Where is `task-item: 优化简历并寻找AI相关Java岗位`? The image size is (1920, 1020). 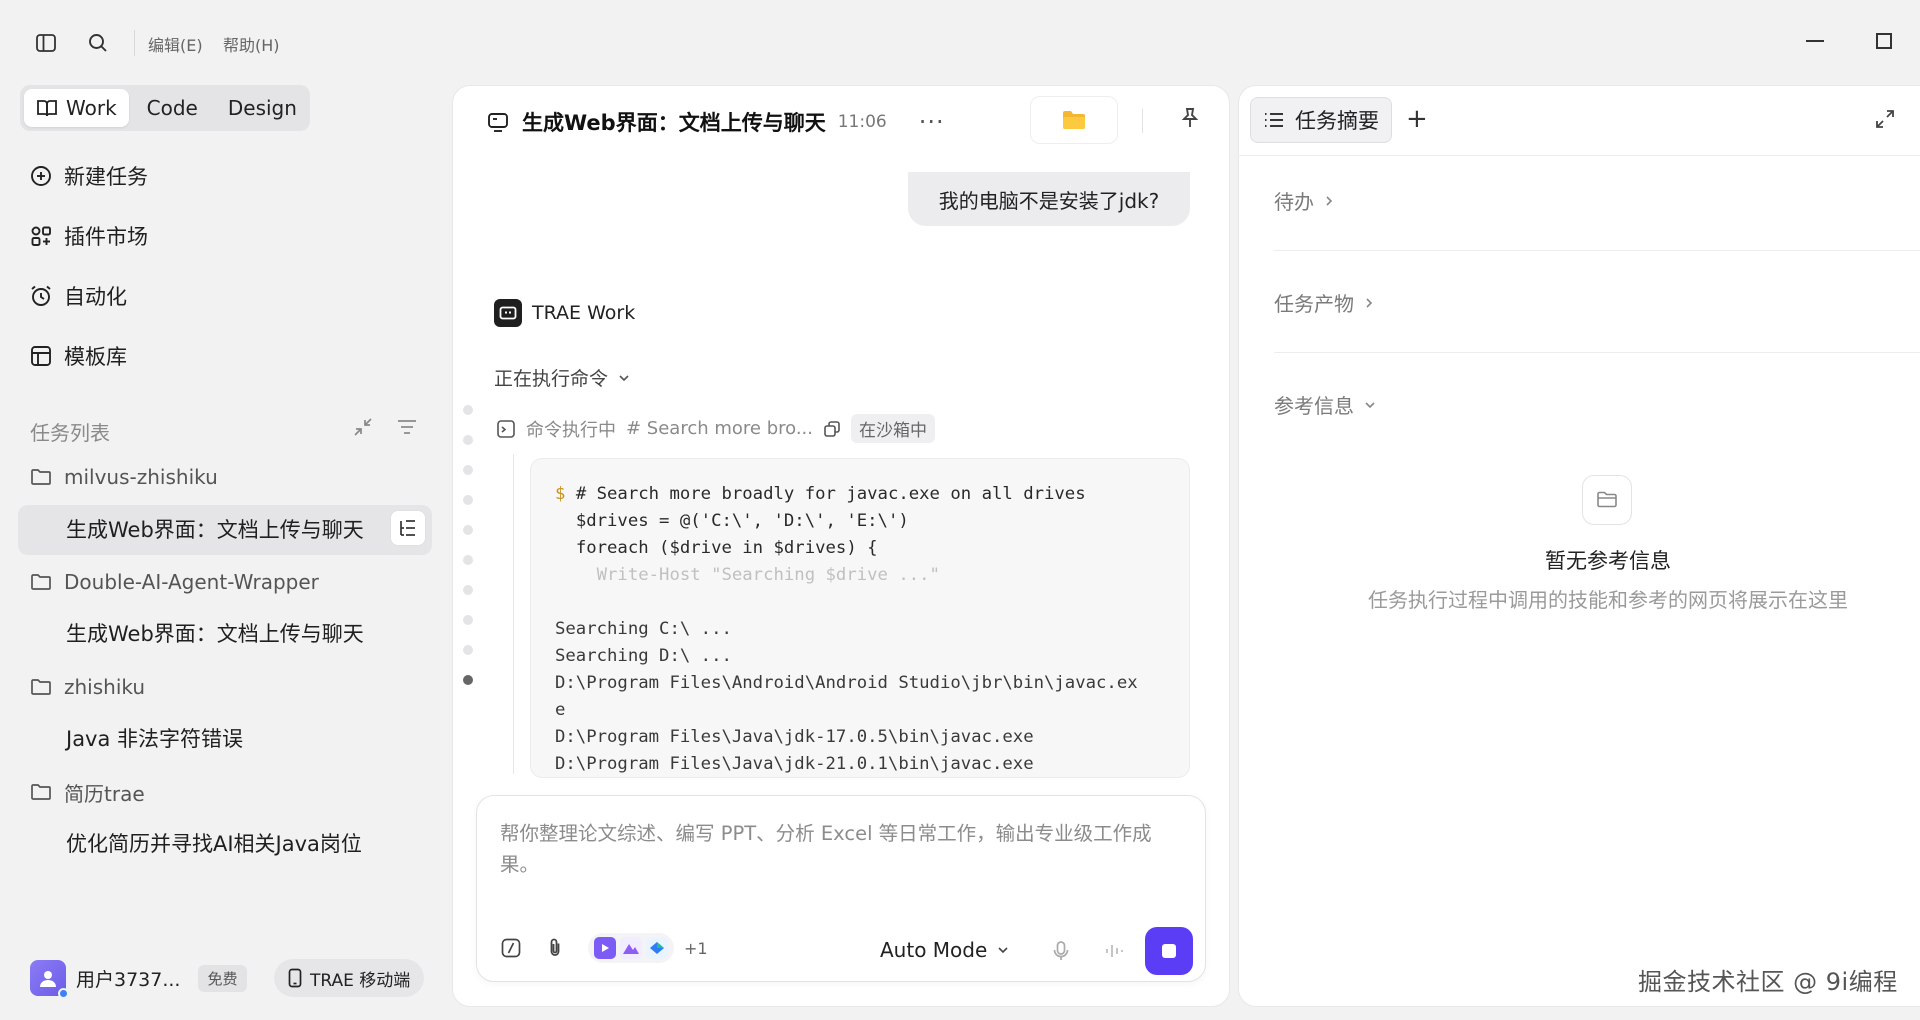
task-item: 优化简历并寻找AI相关Java岗位 is located at coordinates (214, 843).